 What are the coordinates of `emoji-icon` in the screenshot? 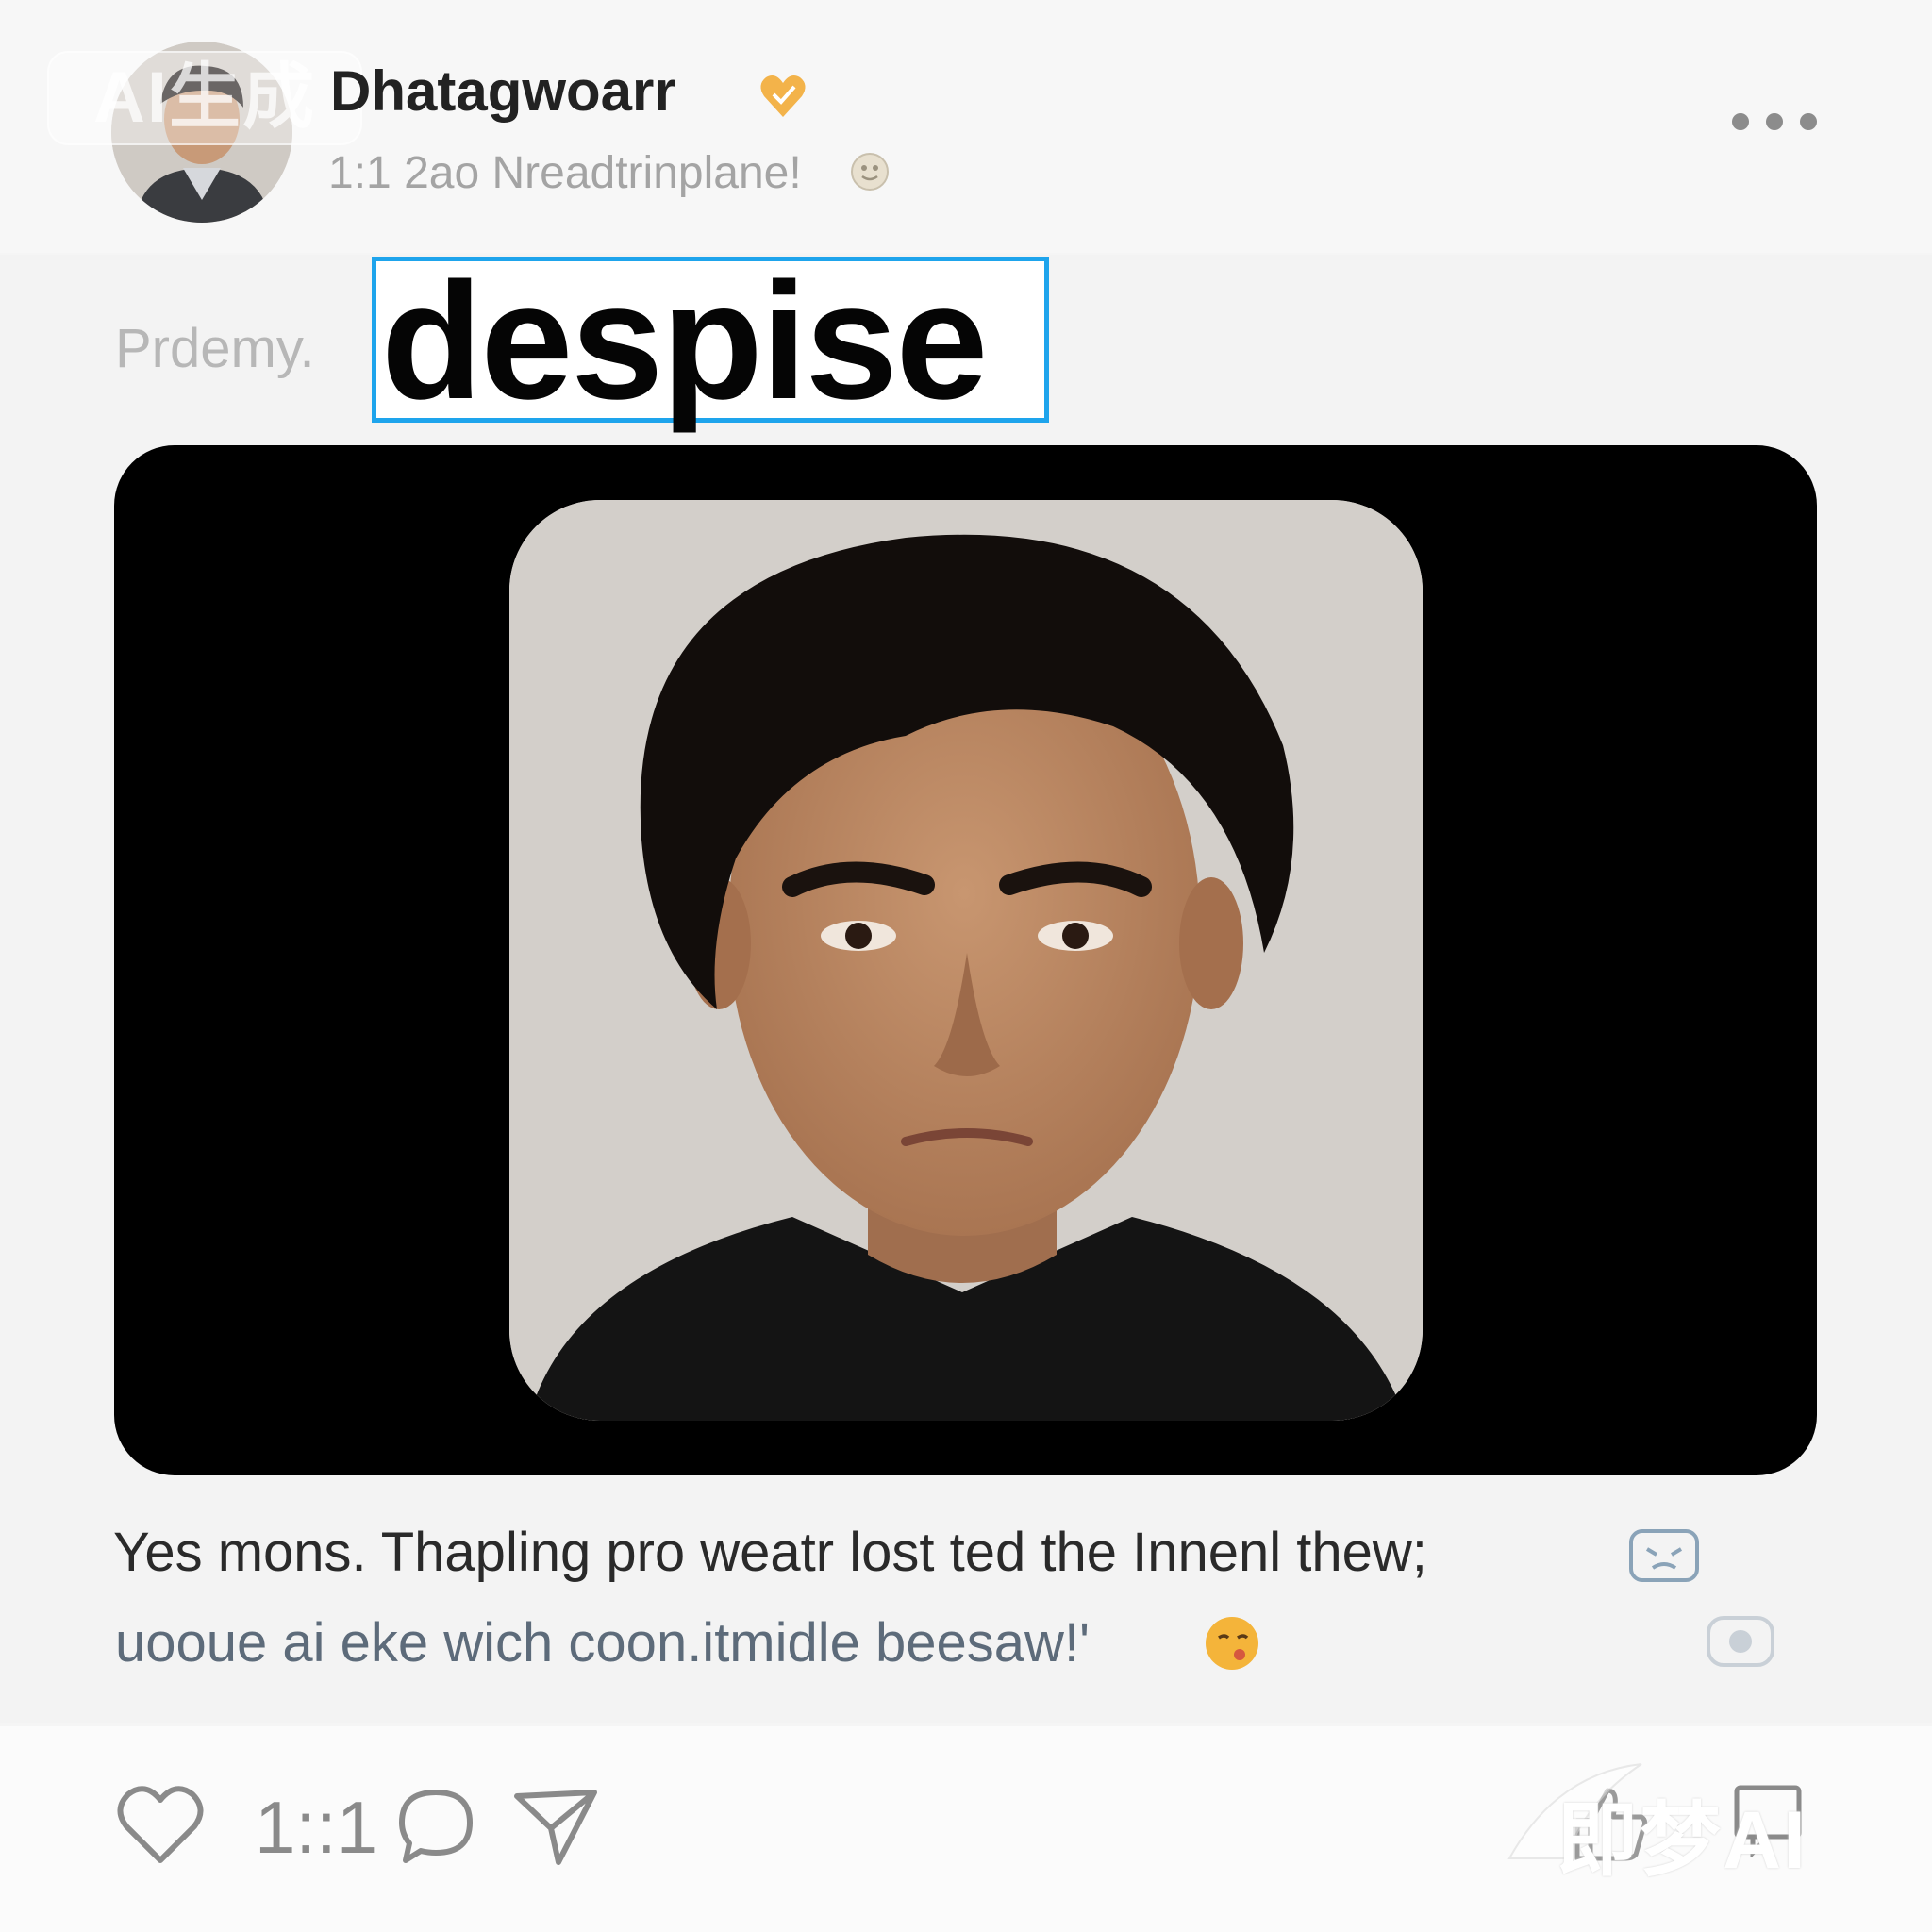 It's located at (870, 172).